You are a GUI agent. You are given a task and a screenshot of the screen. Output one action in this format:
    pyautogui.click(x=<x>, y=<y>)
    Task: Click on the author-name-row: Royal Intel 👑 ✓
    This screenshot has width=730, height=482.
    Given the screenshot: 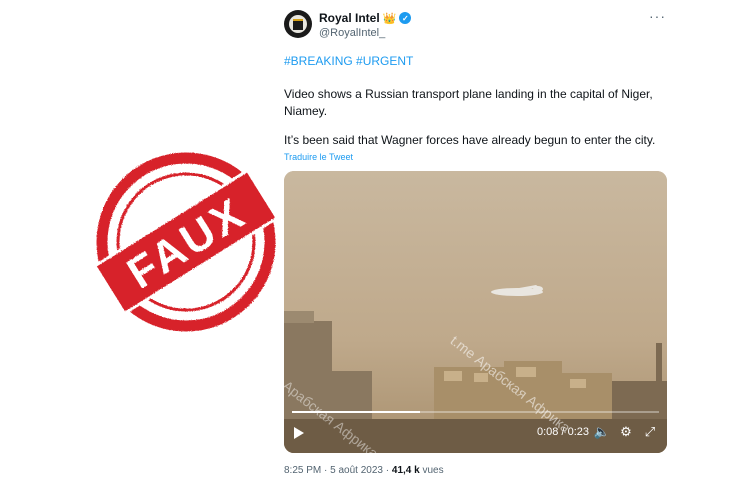 What is the action you would take?
    pyautogui.click(x=365, y=18)
    